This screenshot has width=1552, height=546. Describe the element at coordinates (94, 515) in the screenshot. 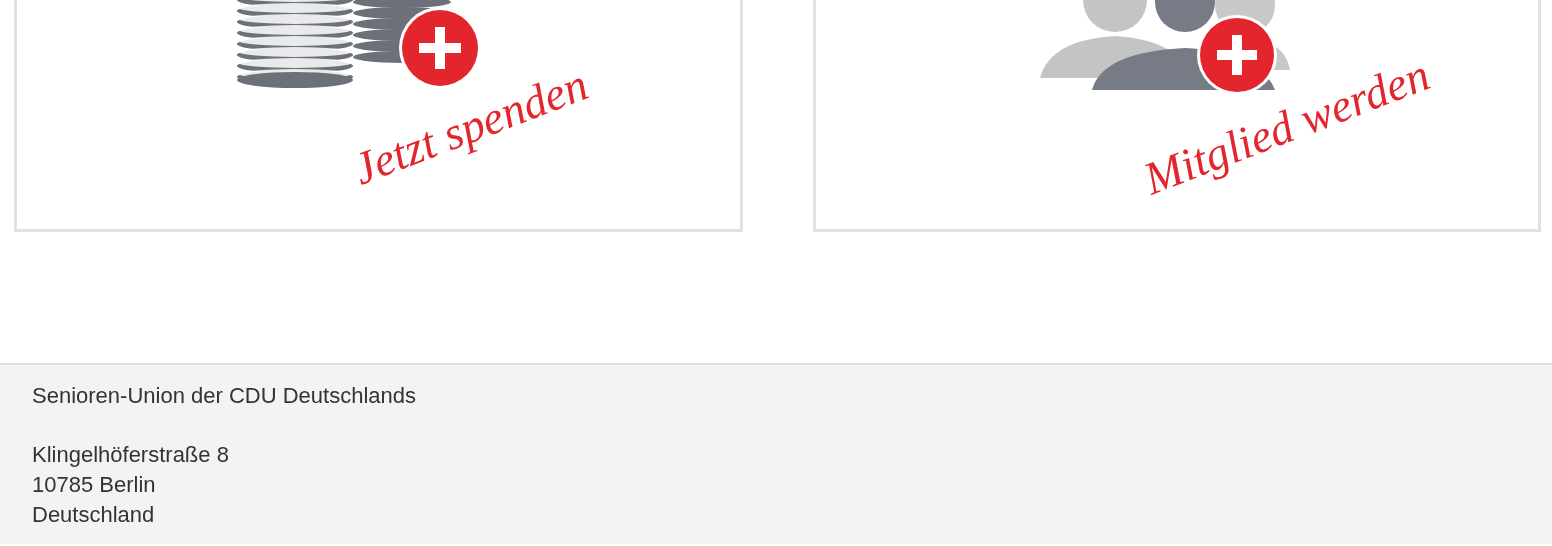

I see `address-line: Deutschland` at that location.